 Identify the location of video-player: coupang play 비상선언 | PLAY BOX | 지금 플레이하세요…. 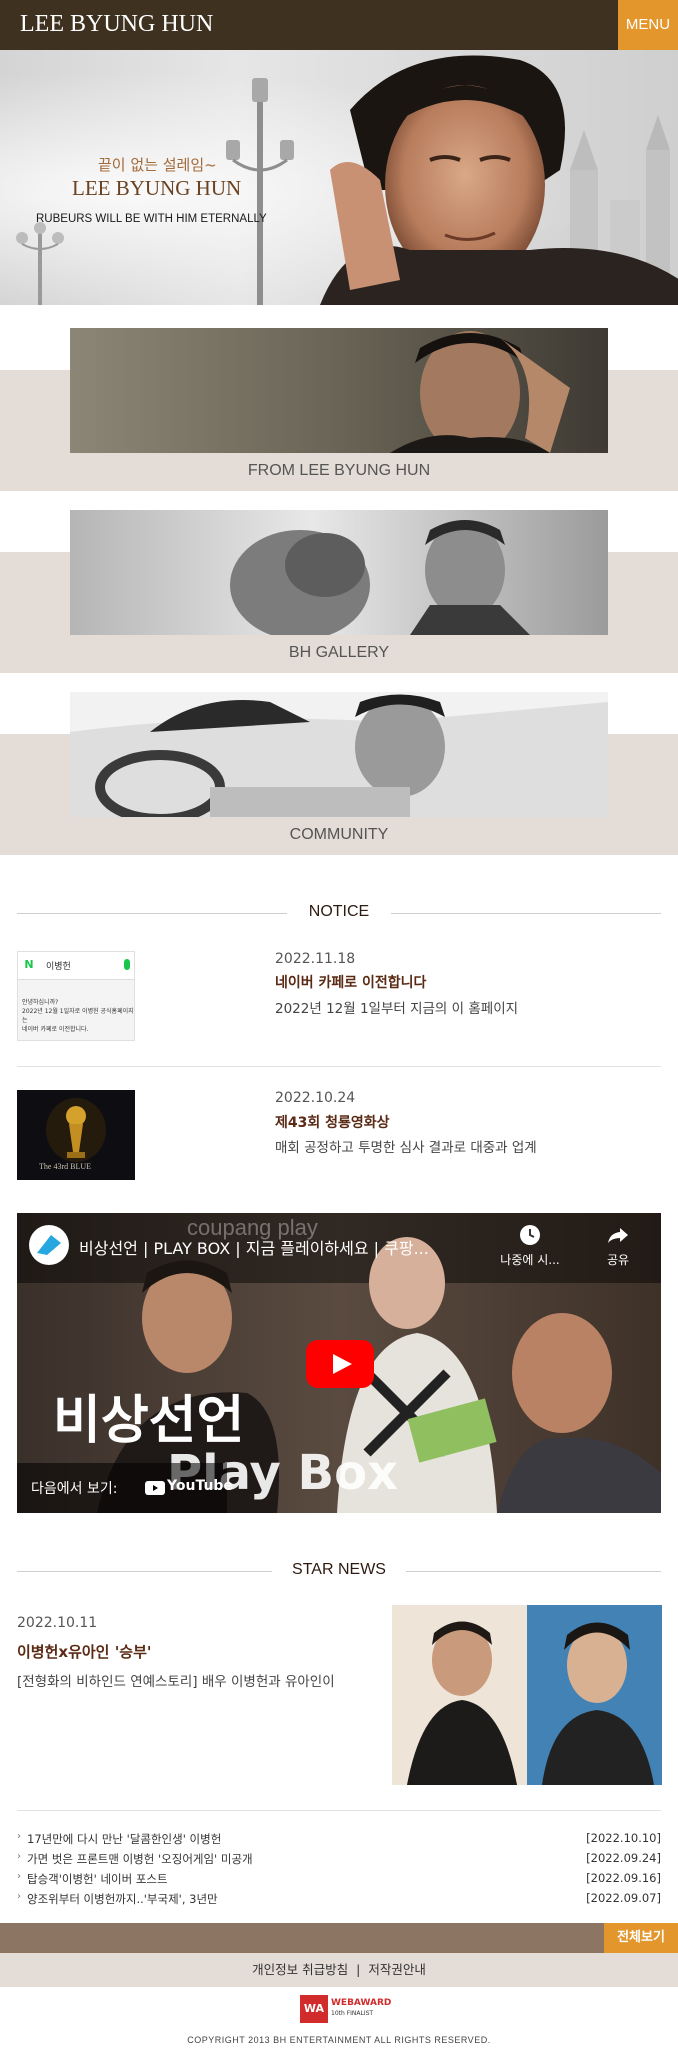
(339, 1363).